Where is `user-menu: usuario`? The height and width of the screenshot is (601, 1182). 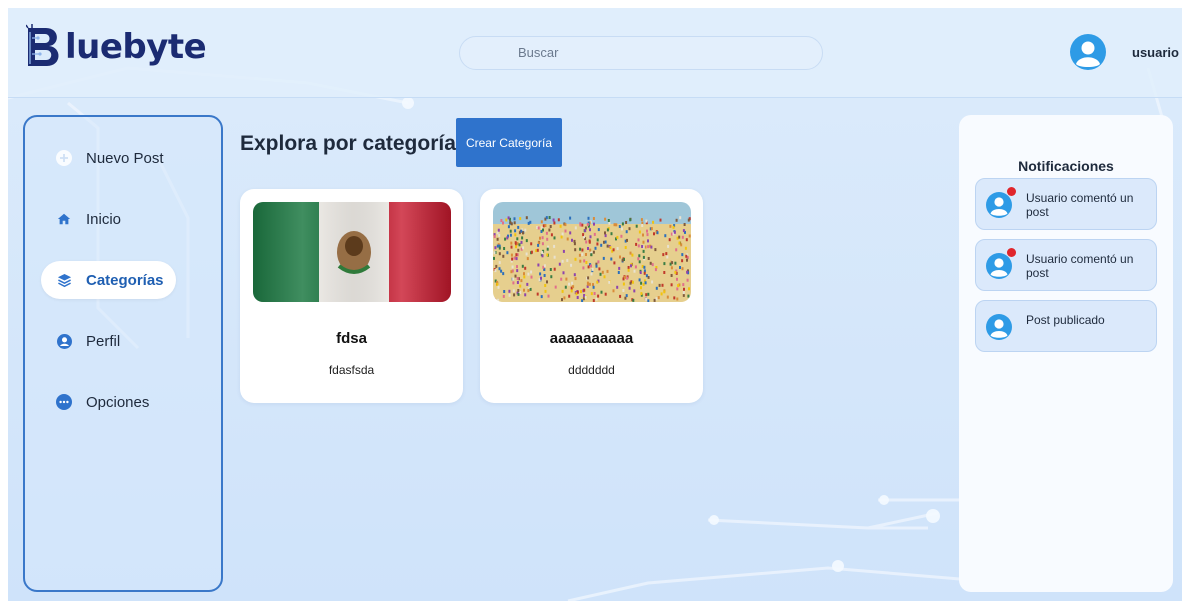
user-menu: usuario is located at coordinates (1124, 52).